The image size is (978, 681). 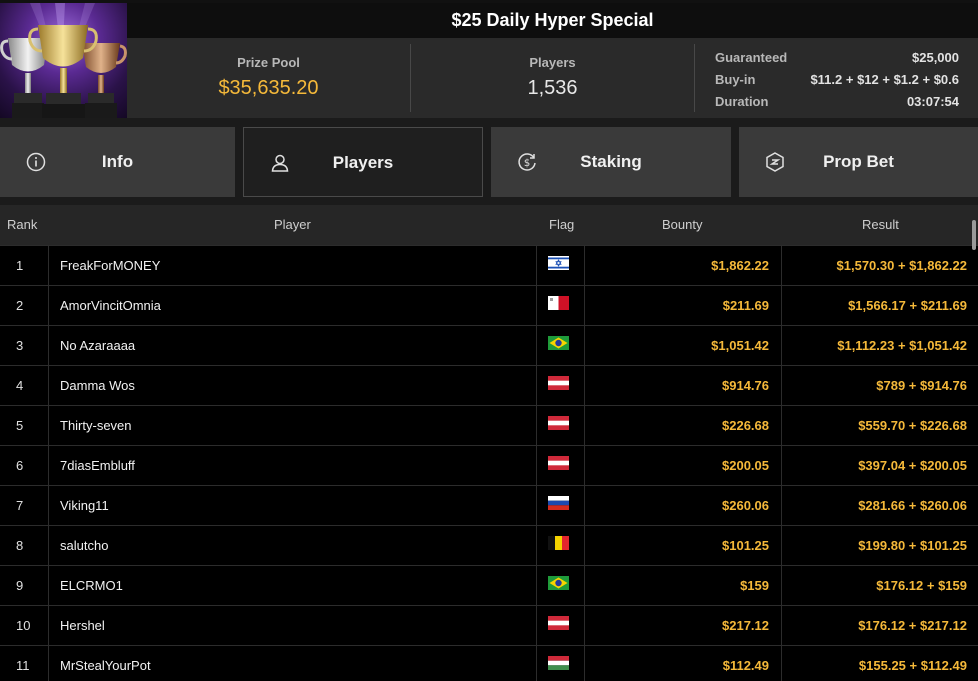 What do you see at coordinates (292, 505) in the screenshot?
I see `player-name: Viking11` at bounding box center [292, 505].